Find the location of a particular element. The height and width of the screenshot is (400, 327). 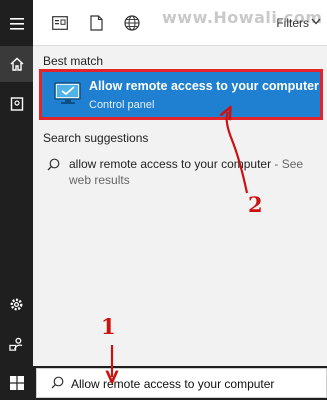

best-match-title: Allow remote access to your computer is located at coordinates (204, 86).